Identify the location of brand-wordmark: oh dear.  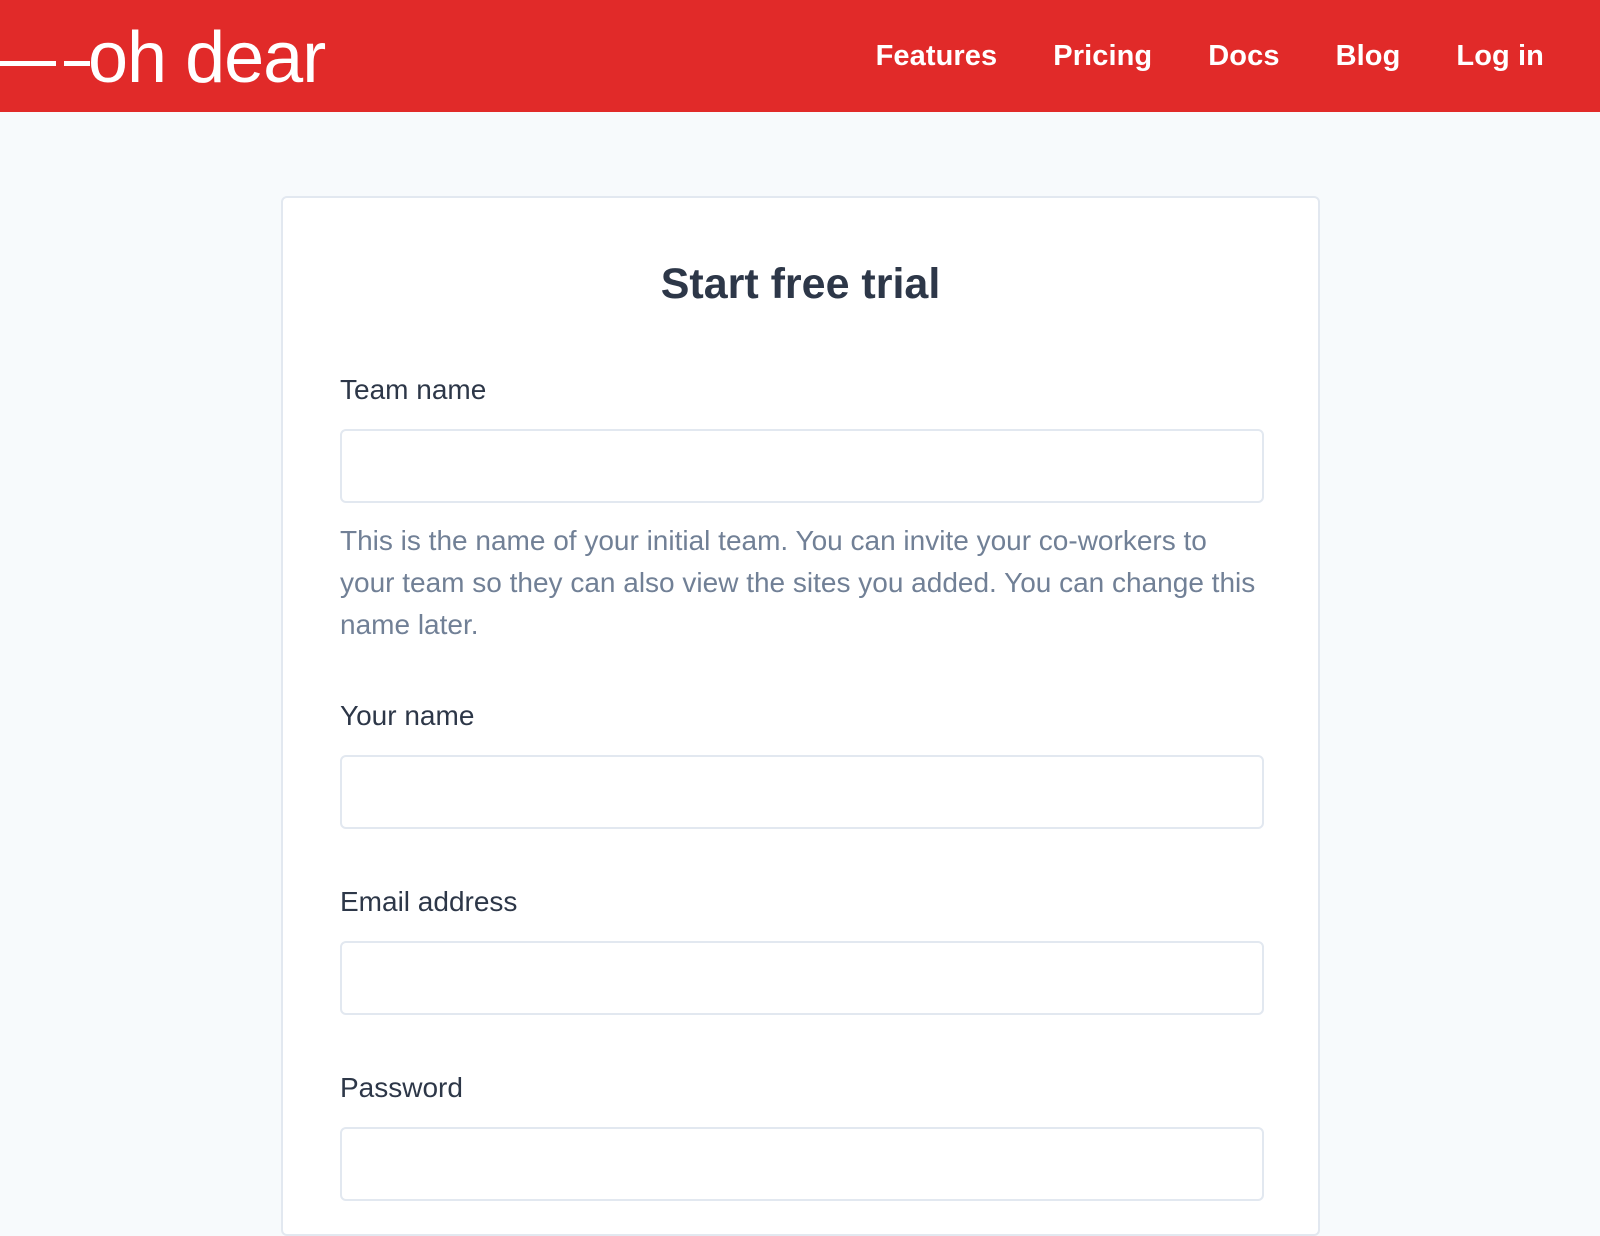
(206, 56).